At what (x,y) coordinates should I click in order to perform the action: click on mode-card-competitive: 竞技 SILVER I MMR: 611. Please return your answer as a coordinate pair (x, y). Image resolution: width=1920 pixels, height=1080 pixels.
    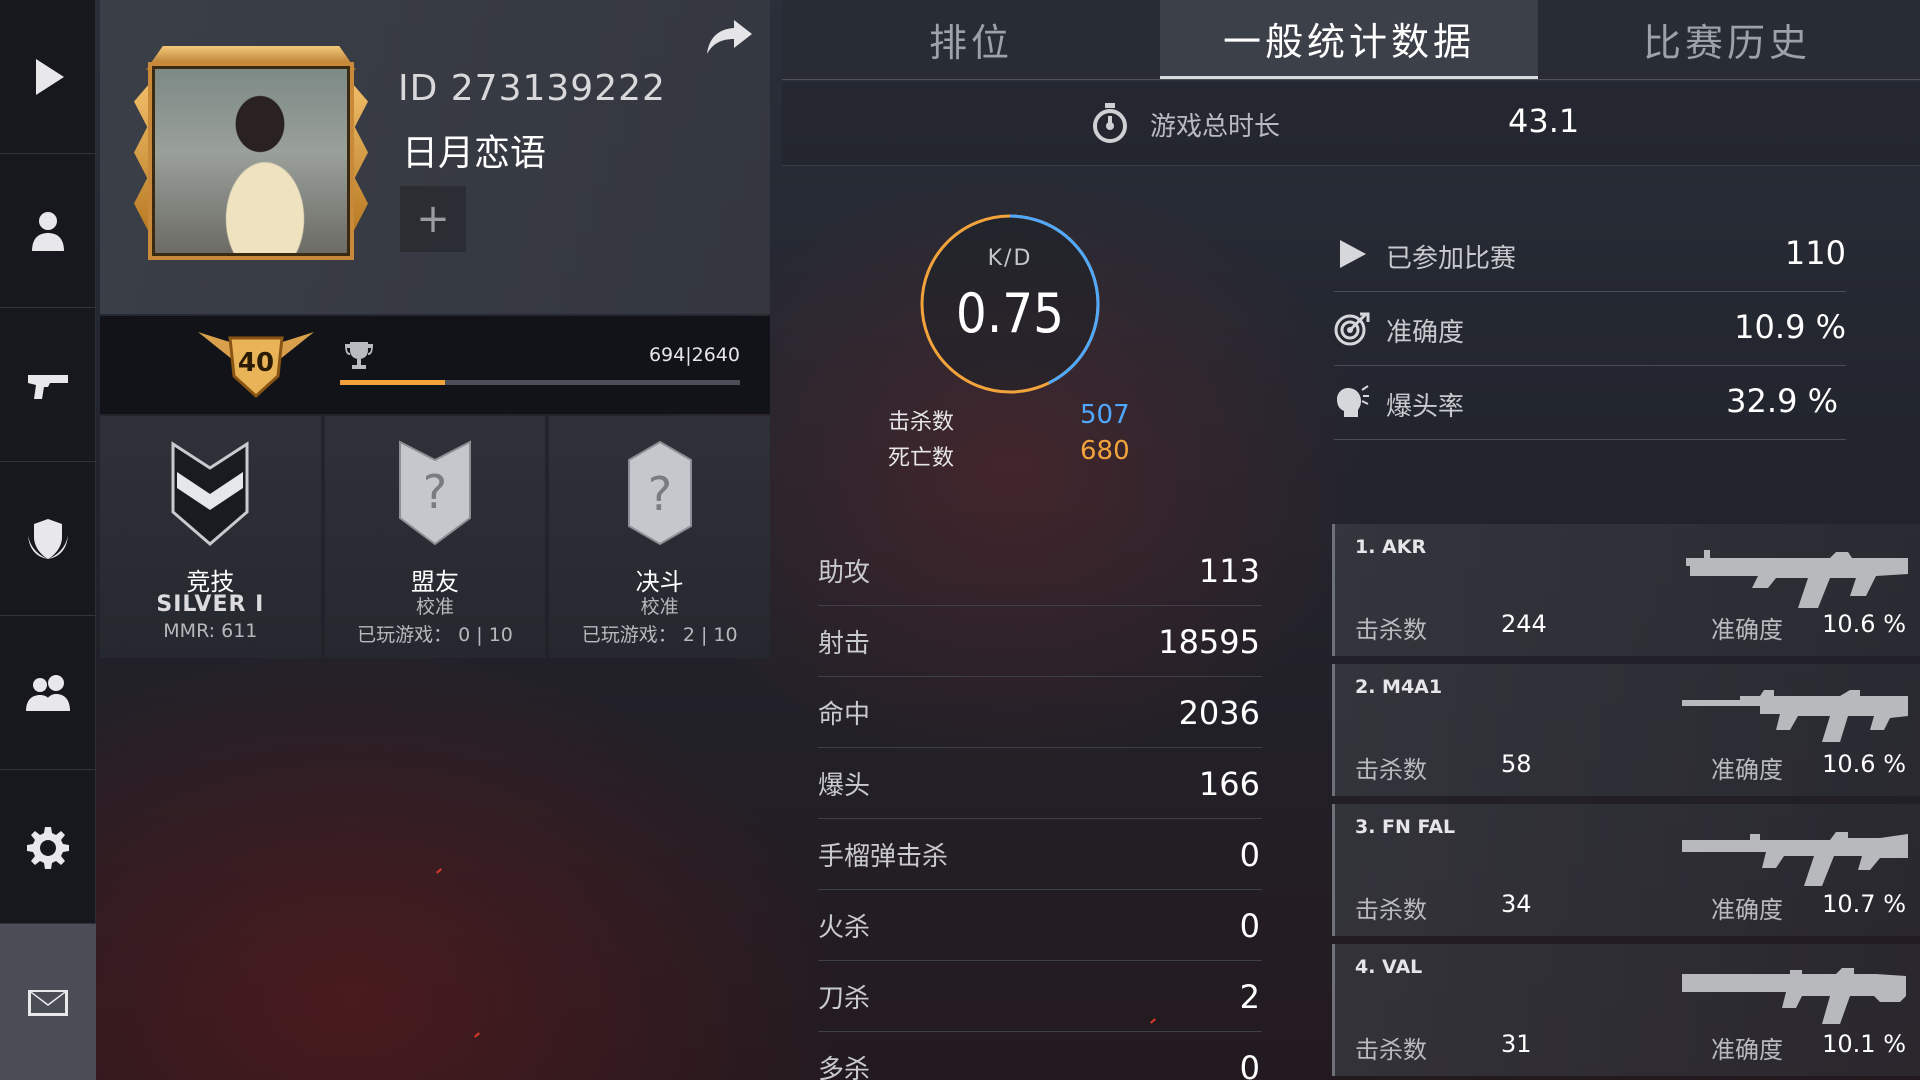
    Looking at the image, I should click on (210, 537).